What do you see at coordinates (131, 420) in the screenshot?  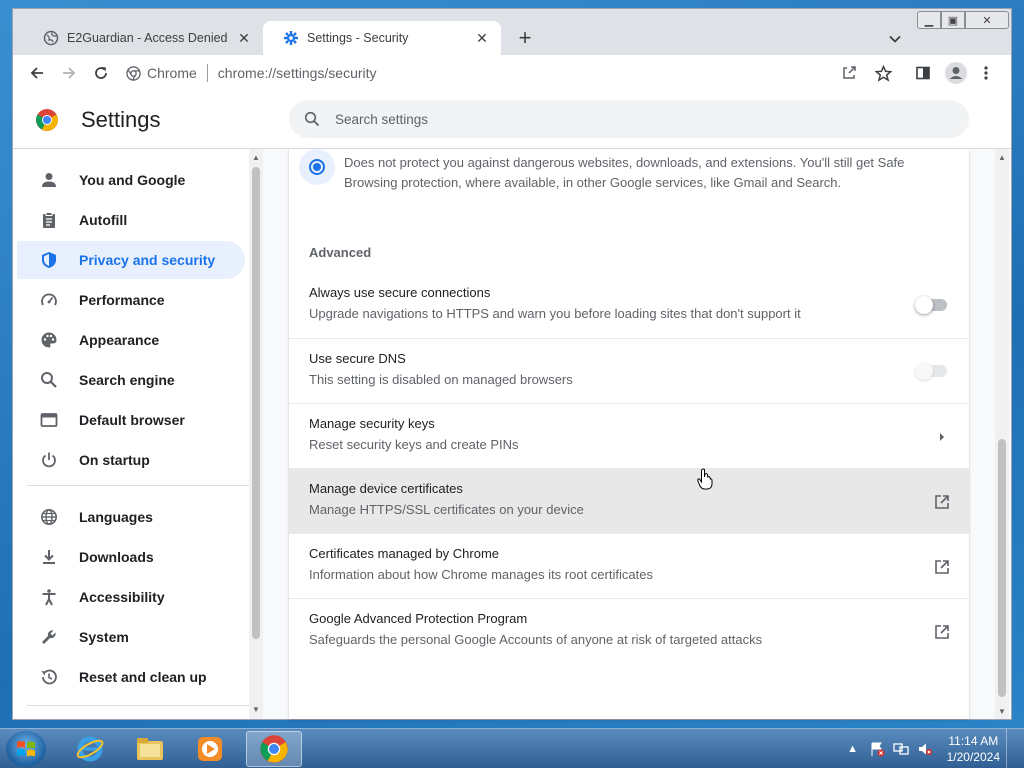 I see `sidebar-item-default-browser: Default browser` at bounding box center [131, 420].